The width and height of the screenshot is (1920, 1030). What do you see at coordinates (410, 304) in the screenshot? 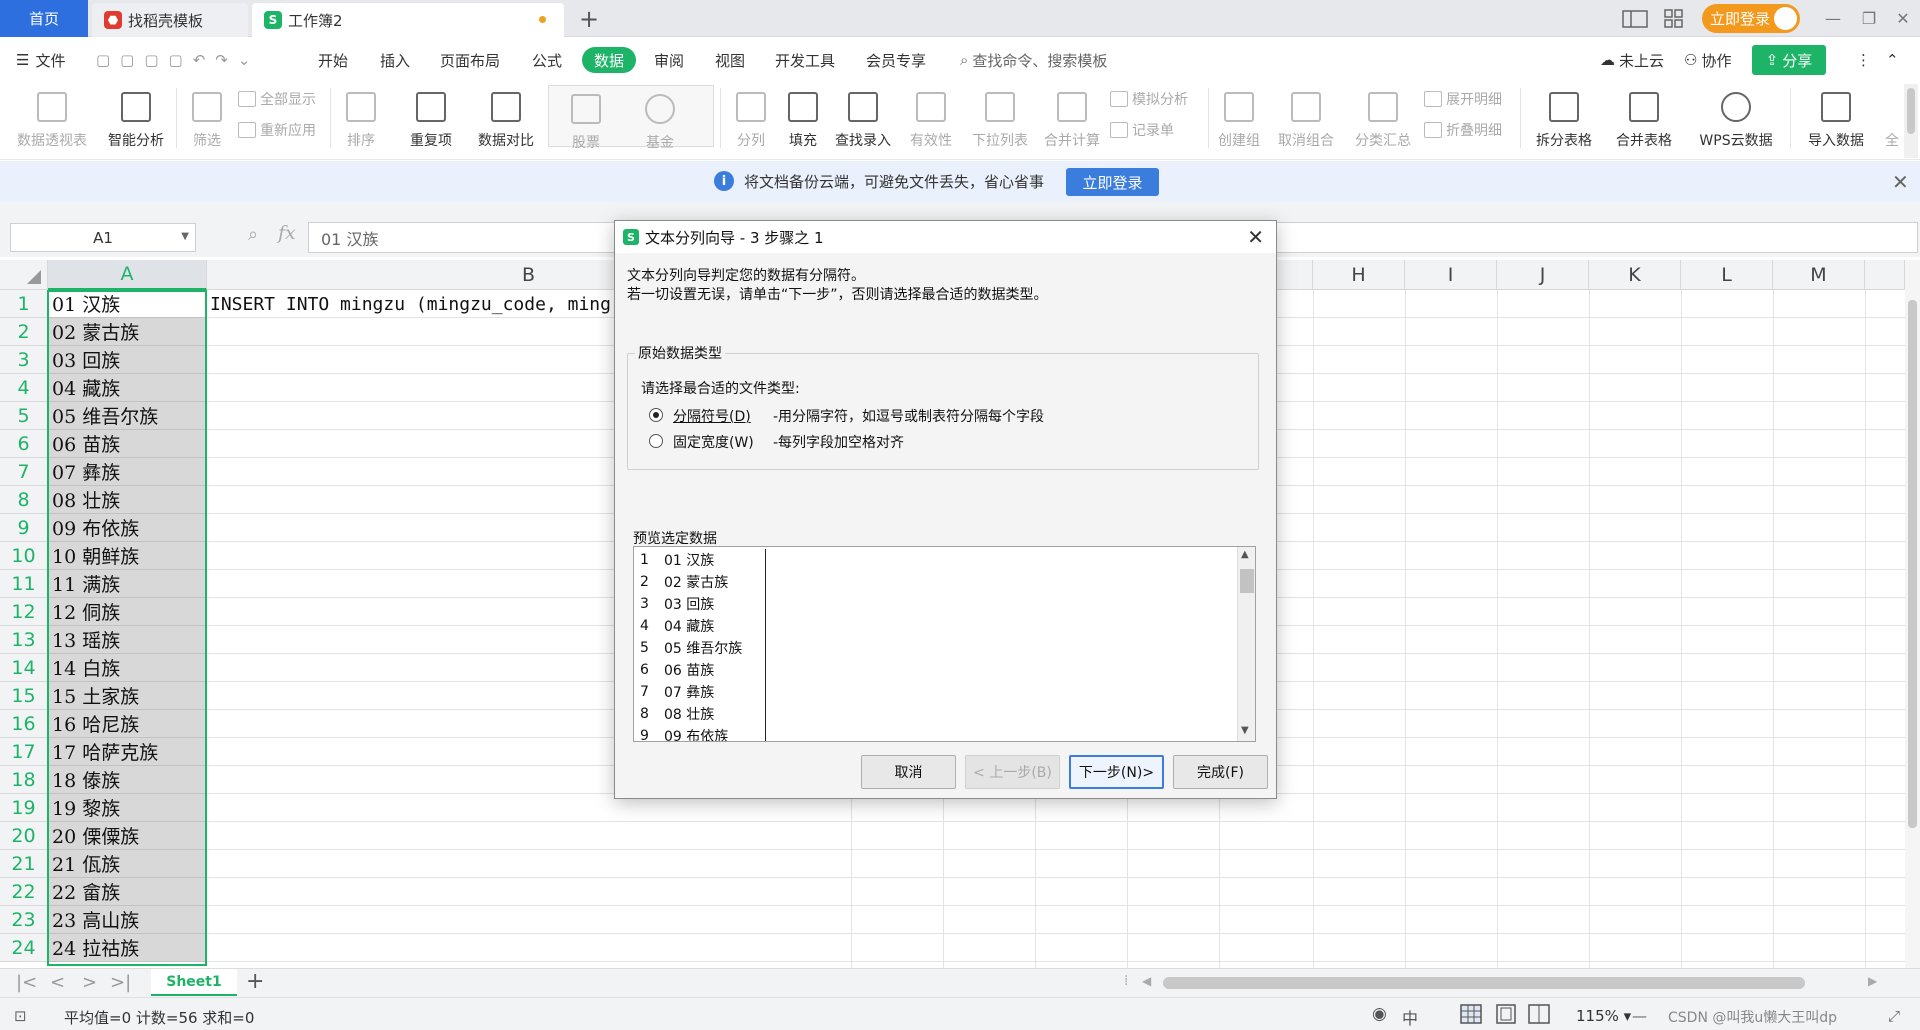
I see `cell-b1: INSERT INTO mingzu (mingzu_code, ming` at bounding box center [410, 304].